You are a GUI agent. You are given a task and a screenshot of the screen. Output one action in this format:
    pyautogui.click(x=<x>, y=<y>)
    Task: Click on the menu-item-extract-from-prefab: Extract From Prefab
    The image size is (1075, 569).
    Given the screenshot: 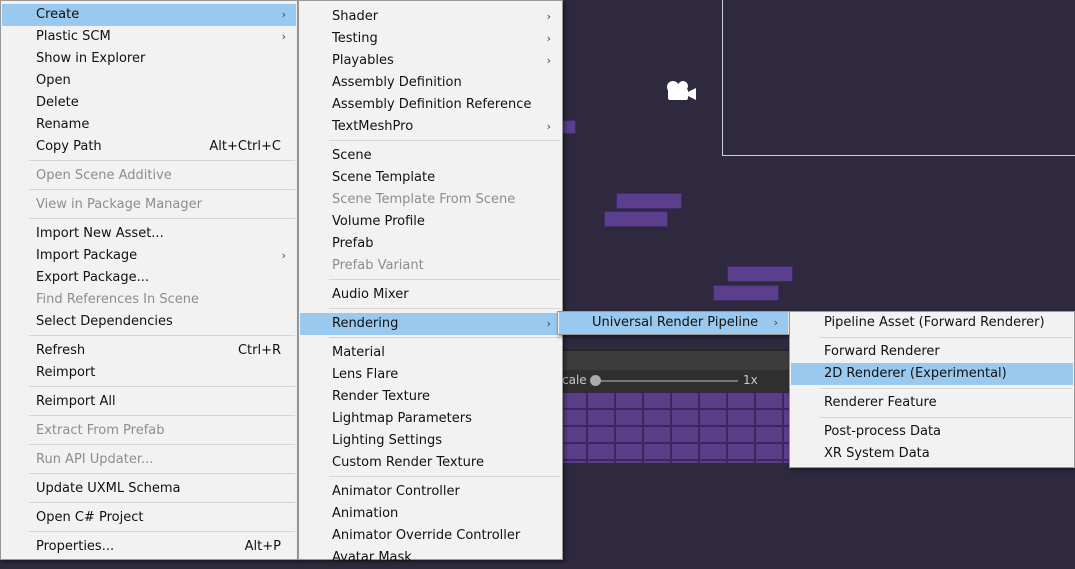 What is the action you would take?
    pyautogui.click(x=149, y=431)
    